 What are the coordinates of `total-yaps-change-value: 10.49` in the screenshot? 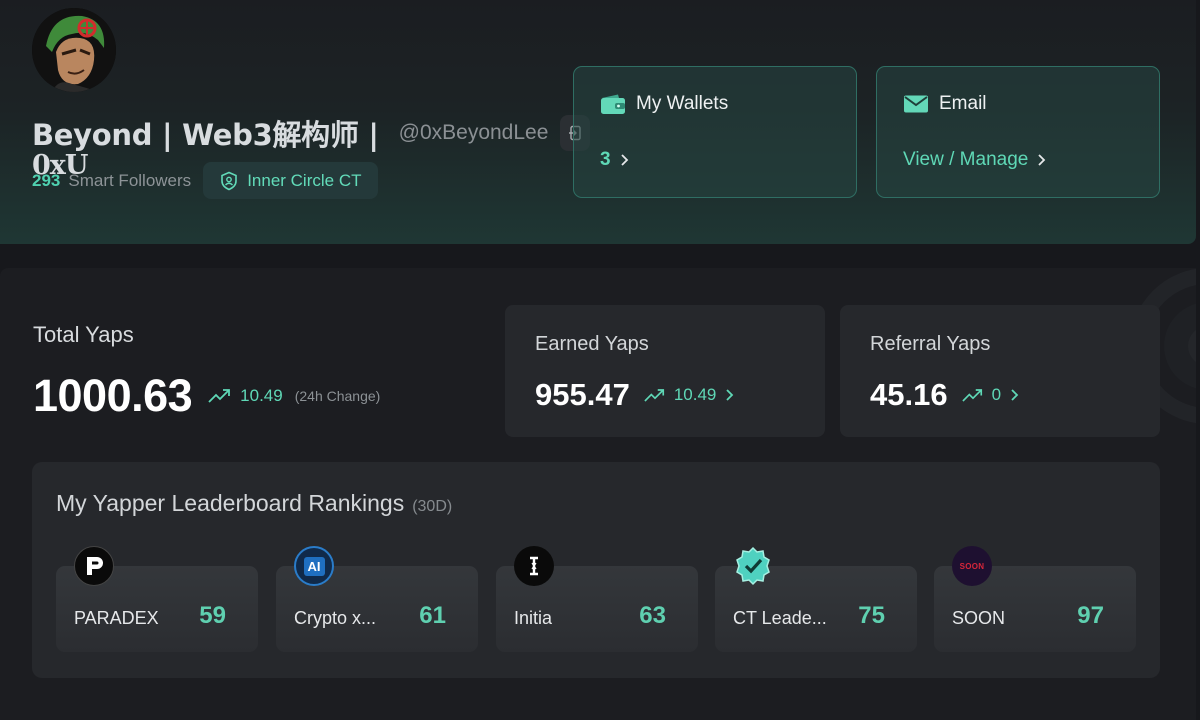 It's located at (261, 395).